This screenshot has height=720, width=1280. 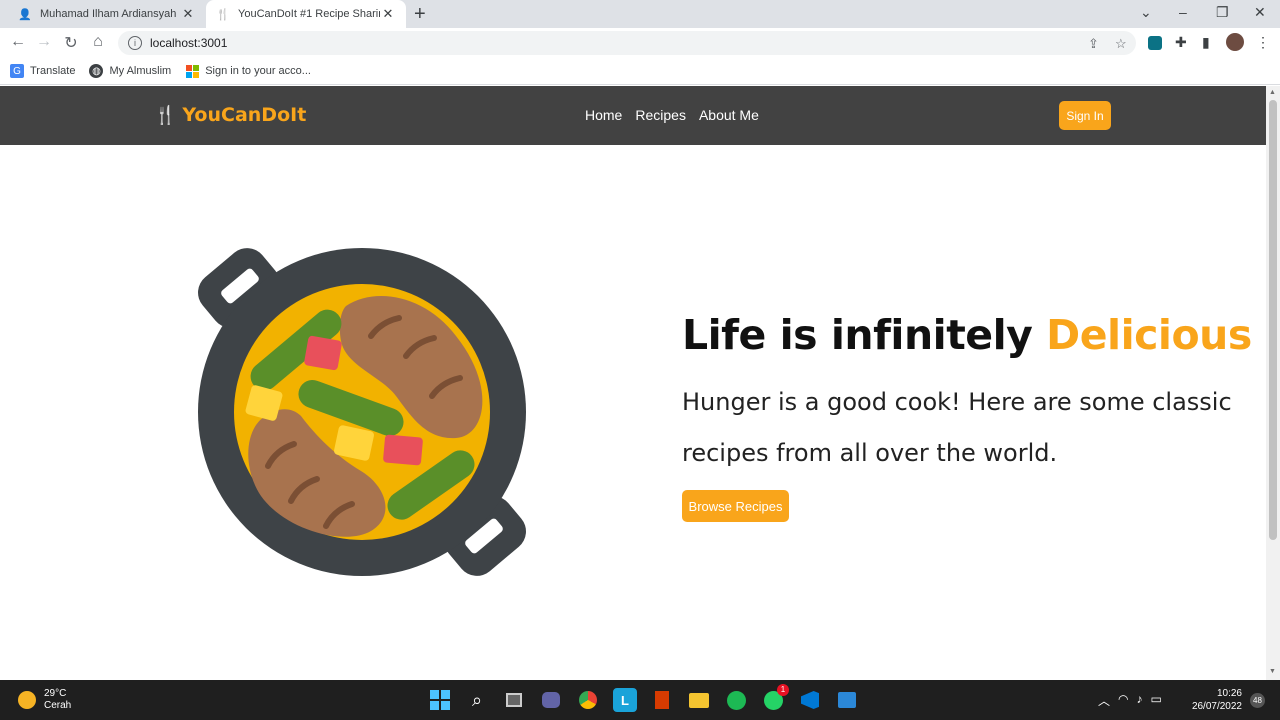 I want to click on site-info-icon: i, so click(x=135, y=43).